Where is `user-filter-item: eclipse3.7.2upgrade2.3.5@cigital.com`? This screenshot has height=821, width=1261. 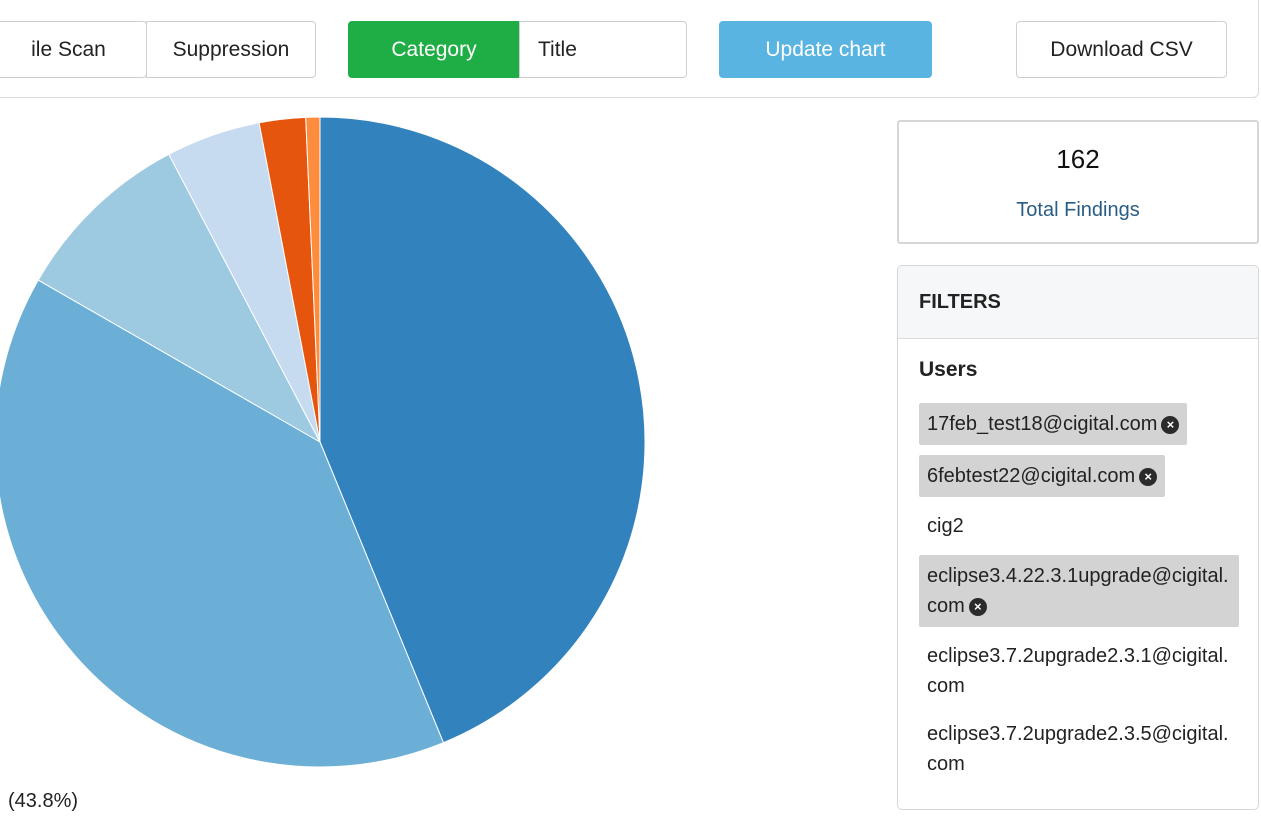
user-filter-item: eclipse3.7.2upgrade2.3.5@cigital.com is located at coordinates (1079, 749).